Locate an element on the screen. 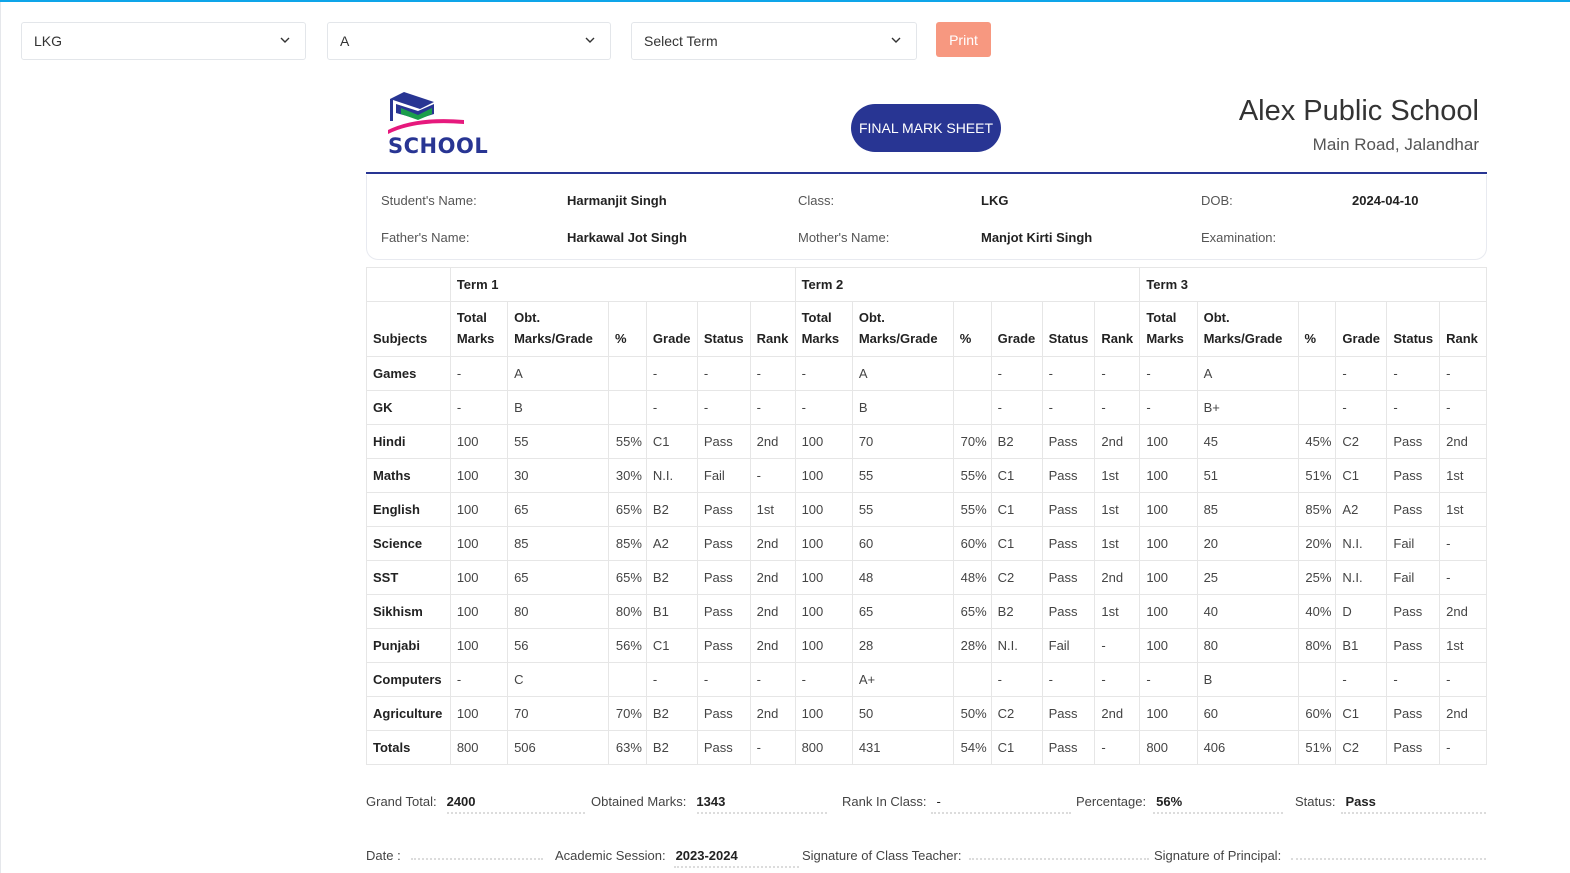 The image size is (1570, 873). print-button: Print is located at coordinates (963, 39).